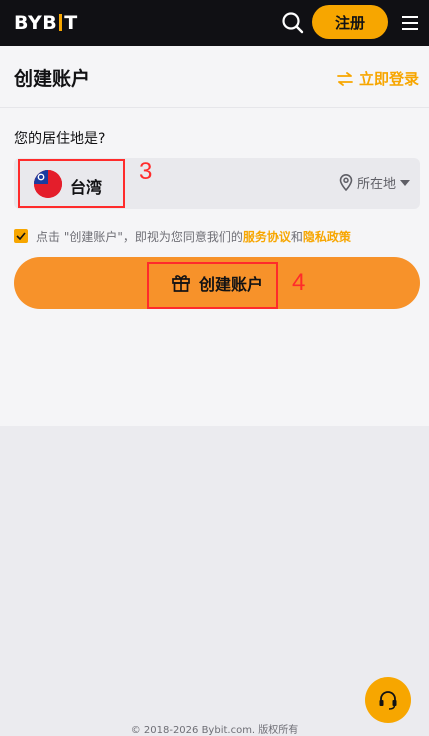 The height and width of the screenshot is (736, 429). Describe the element at coordinates (388, 79) in the screenshot. I see `login-link-label: 立即登录` at that location.